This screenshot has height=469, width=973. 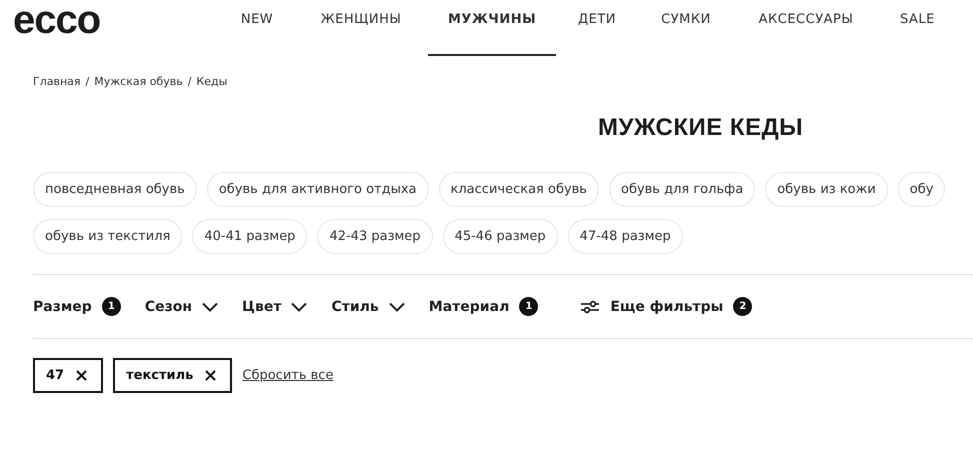 I want to click on category-chip: 40-41 размер, so click(x=250, y=236).